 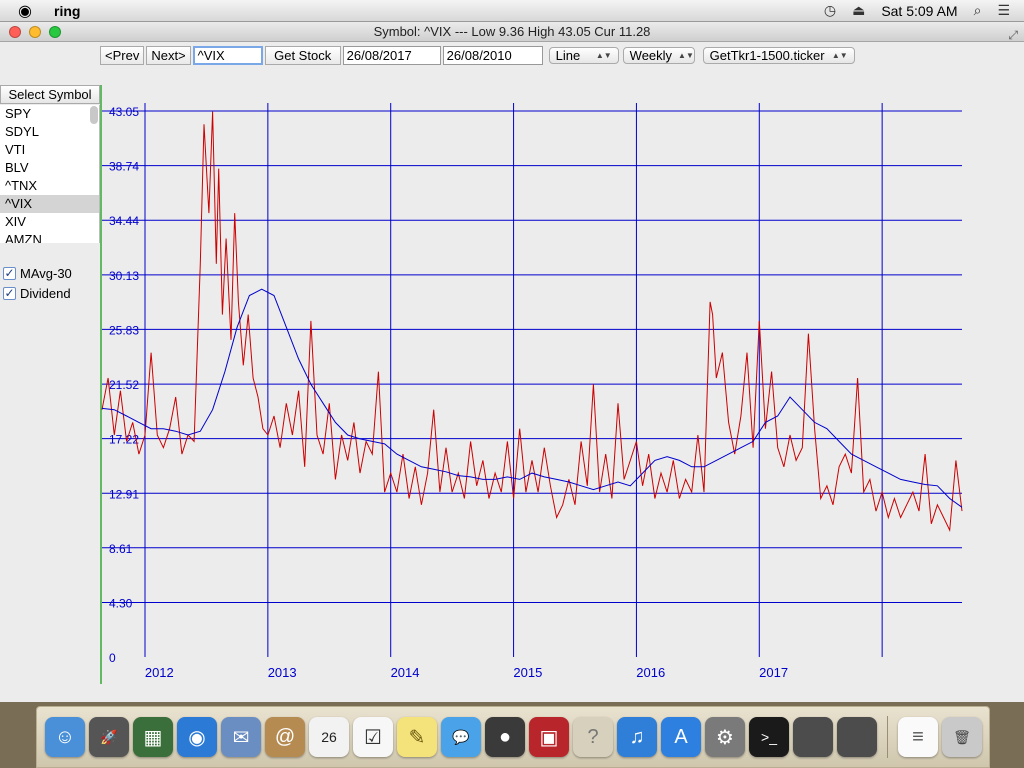 I want to click on symbol-list-item: ^TNX, so click(x=49, y=186).